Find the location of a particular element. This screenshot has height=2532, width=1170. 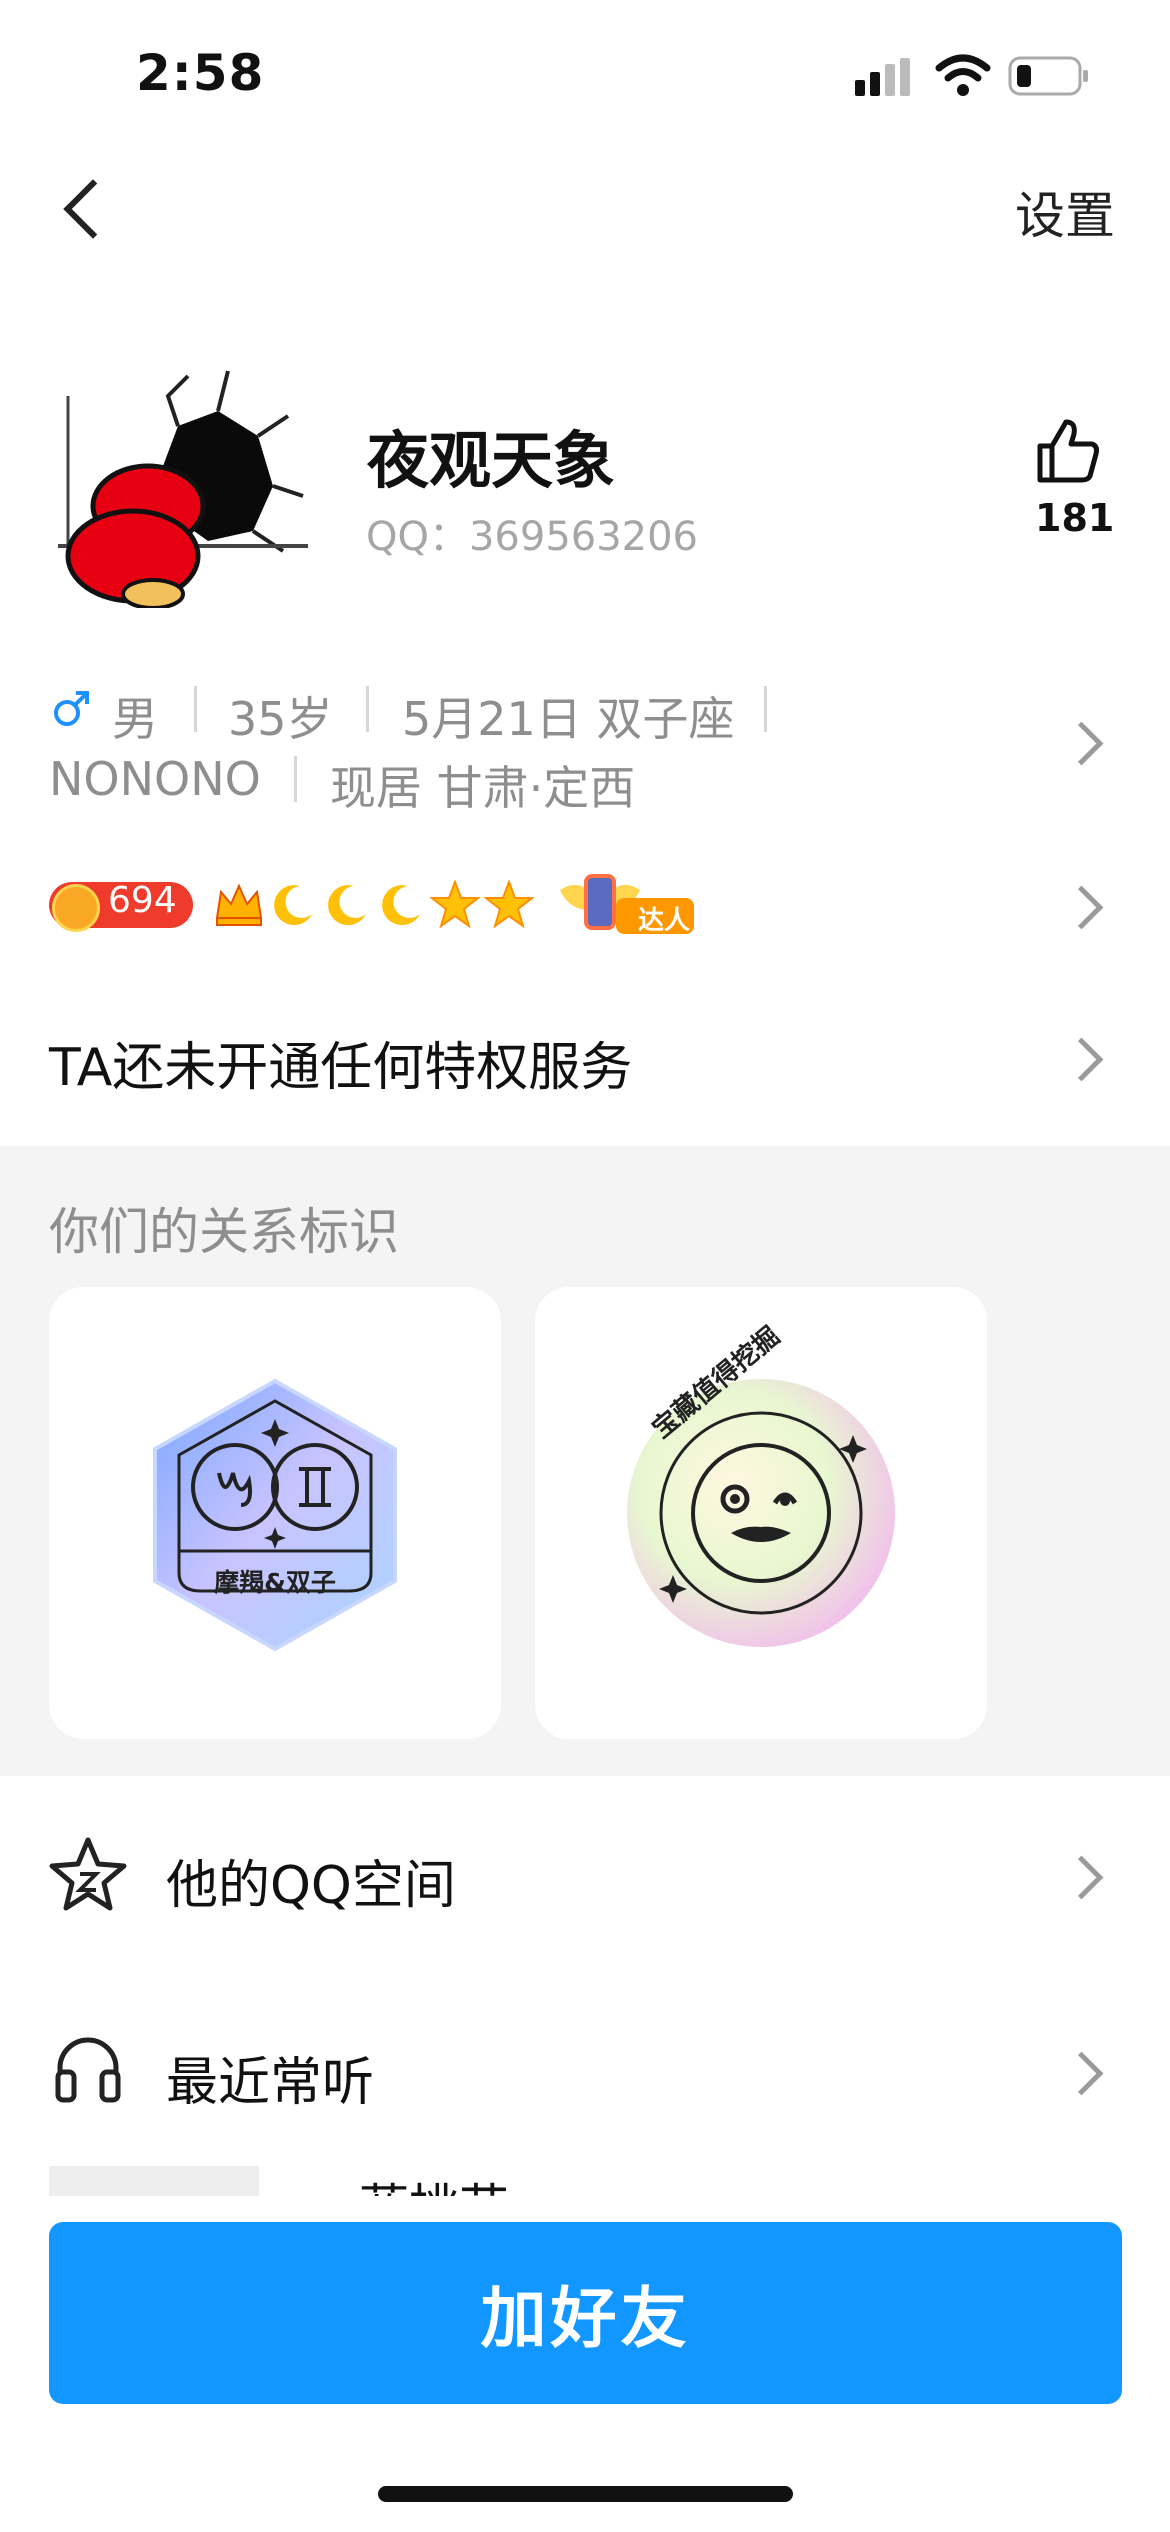

qzone-label: 他的QQ空间 is located at coordinates (311, 1886).